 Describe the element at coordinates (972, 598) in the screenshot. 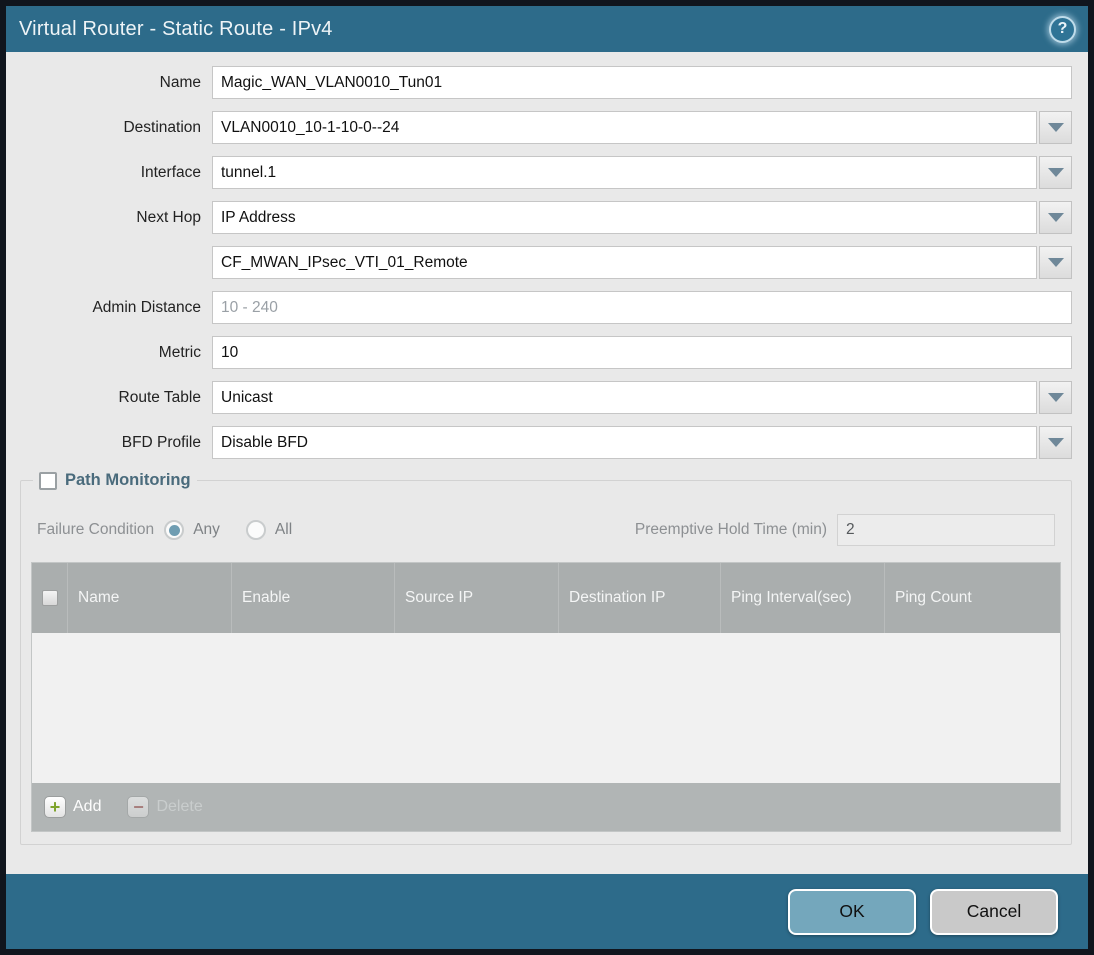

I see `column-header-ping-count: Ping Count` at that location.